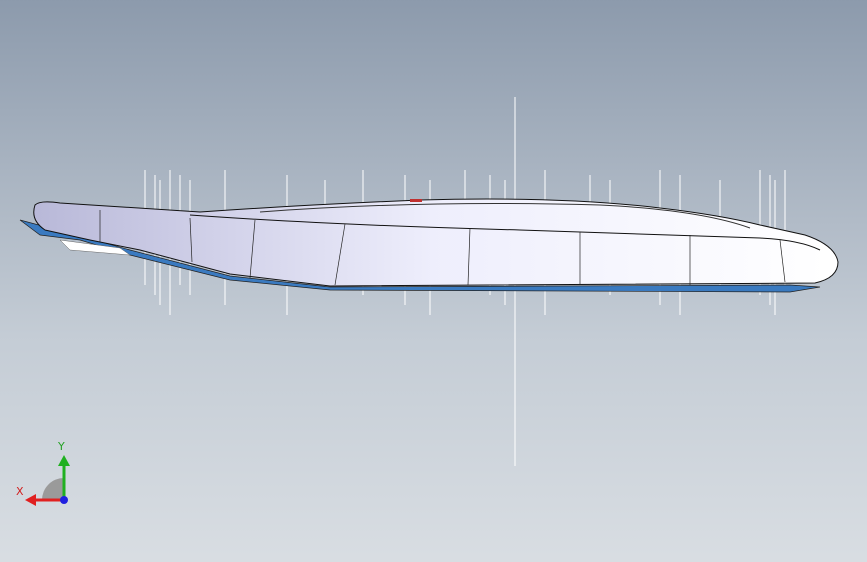 This screenshot has height=562, width=867. Describe the element at coordinates (20, 491) in the screenshot. I see `x-axis-label: X` at that location.